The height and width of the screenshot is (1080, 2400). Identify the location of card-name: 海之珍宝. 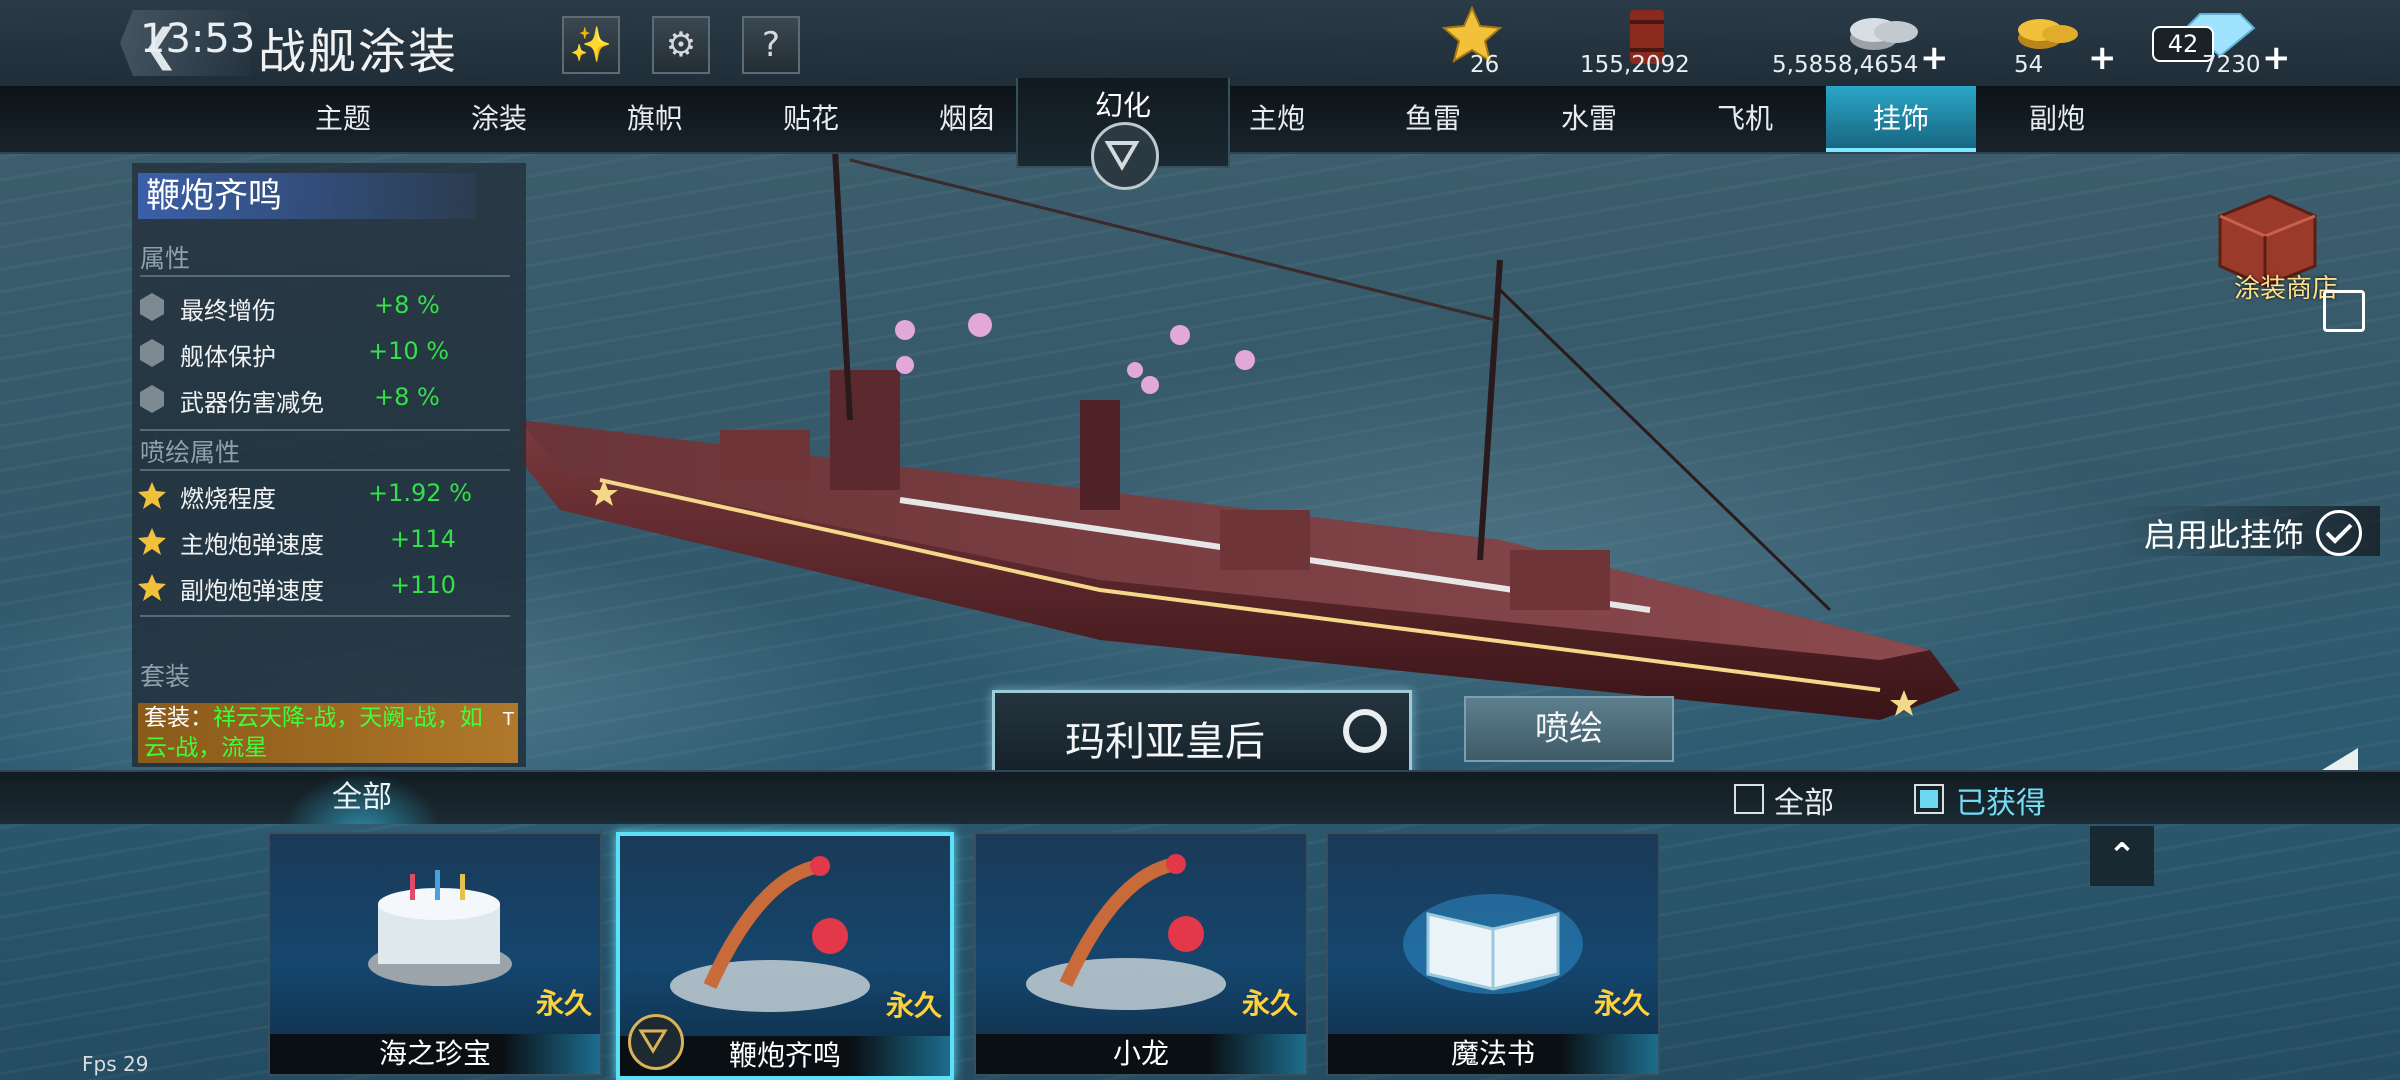
(434, 1053).